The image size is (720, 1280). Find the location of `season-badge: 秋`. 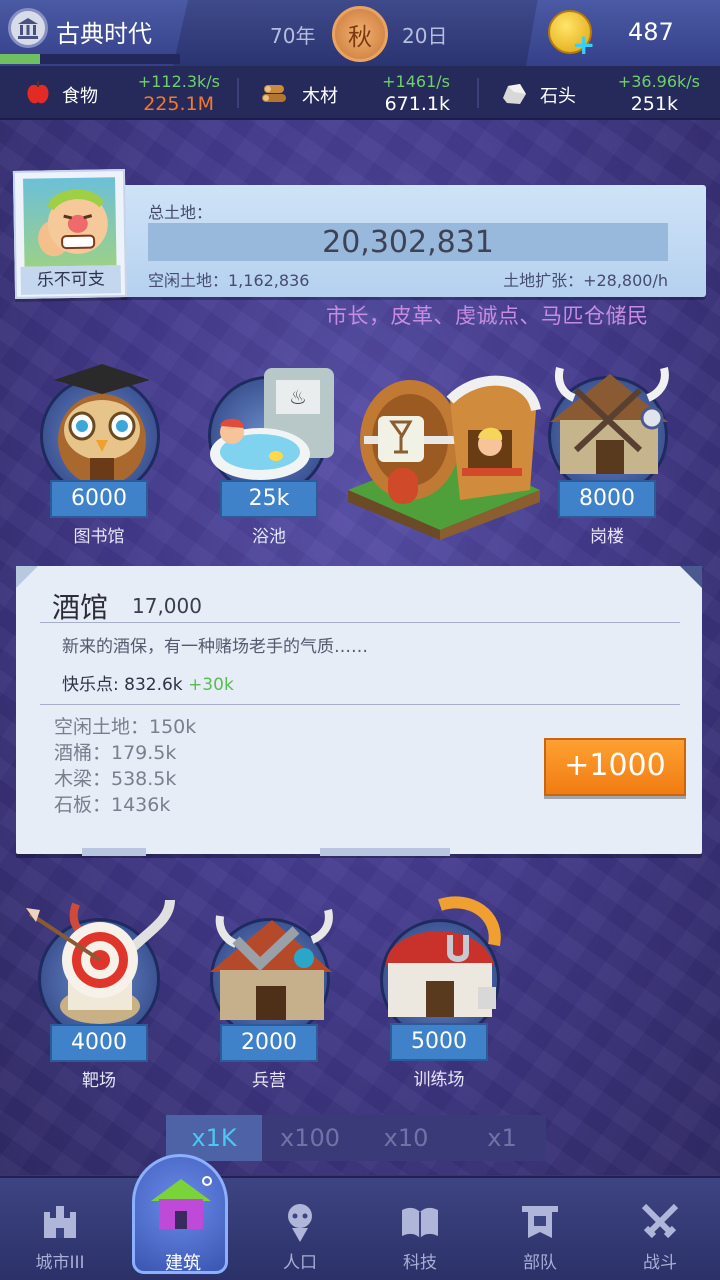

season-badge: 秋 is located at coordinates (360, 34).